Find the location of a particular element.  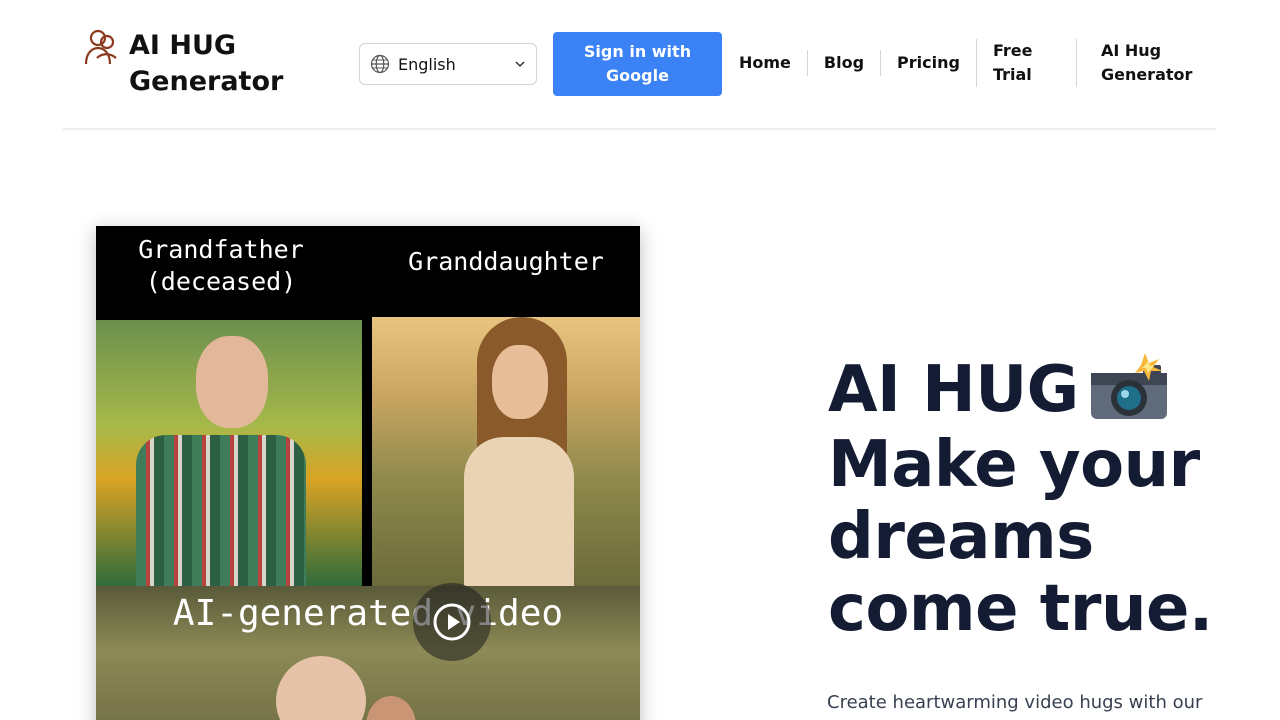

caption-grandfather: Grandfather (deceased) is located at coordinates (221, 265).